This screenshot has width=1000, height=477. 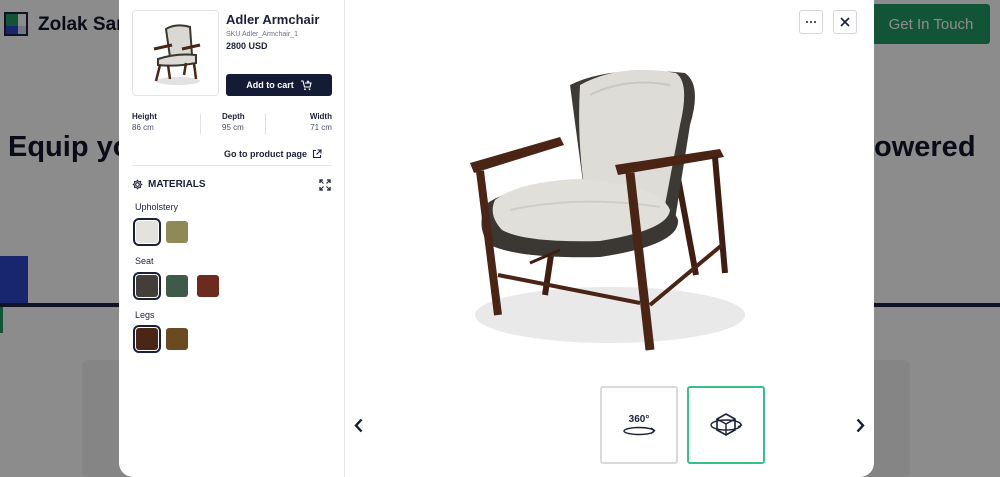 I want to click on close-icon, so click(x=845, y=22).